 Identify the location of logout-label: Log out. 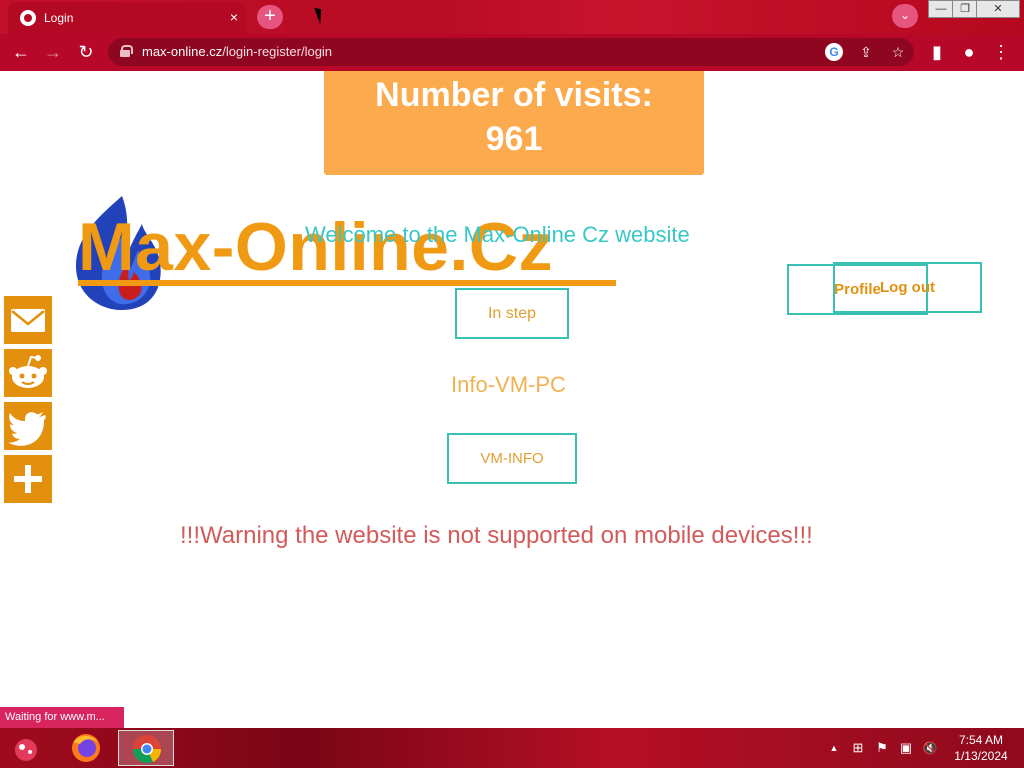
(907, 287).